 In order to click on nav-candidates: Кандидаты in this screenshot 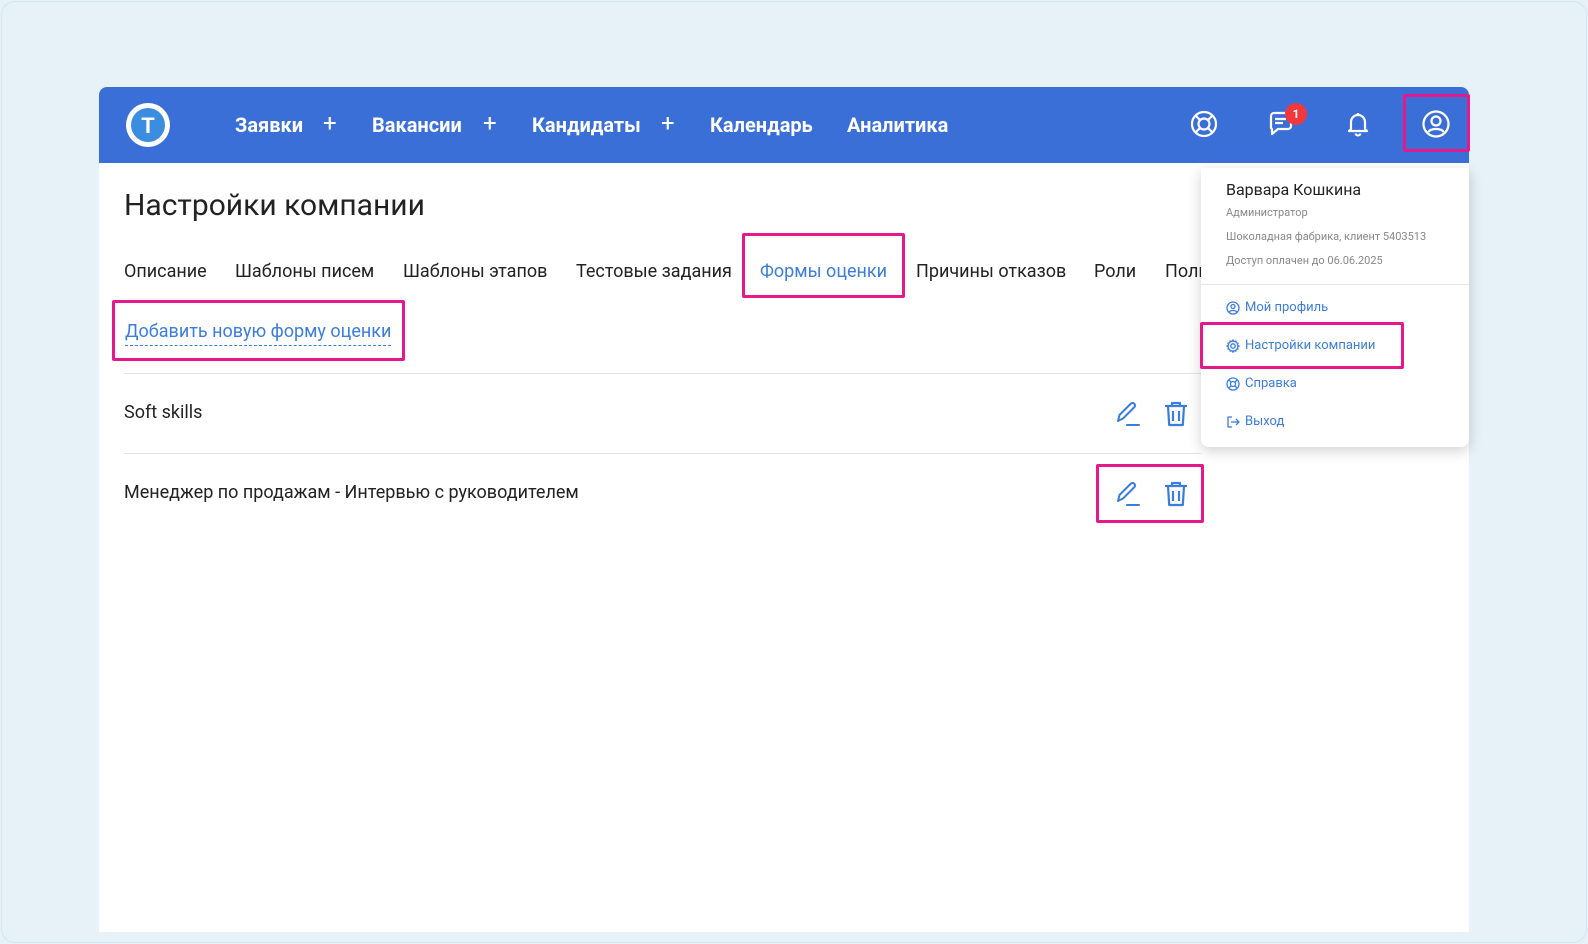, I will do `click(586, 125)`.